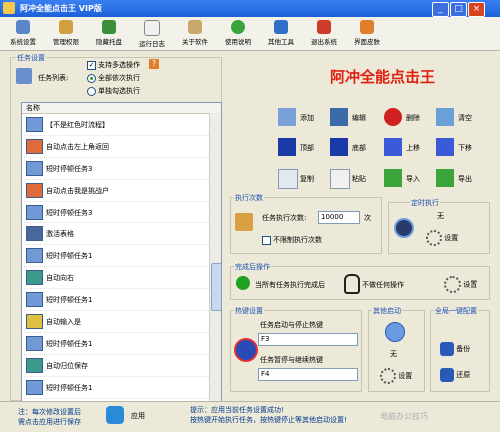 The width and height of the screenshot is (500, 432). What do you see at coordinates (476, 9) in the screenshot?
I see `close-button: ×` at bounding box center [476, 9].